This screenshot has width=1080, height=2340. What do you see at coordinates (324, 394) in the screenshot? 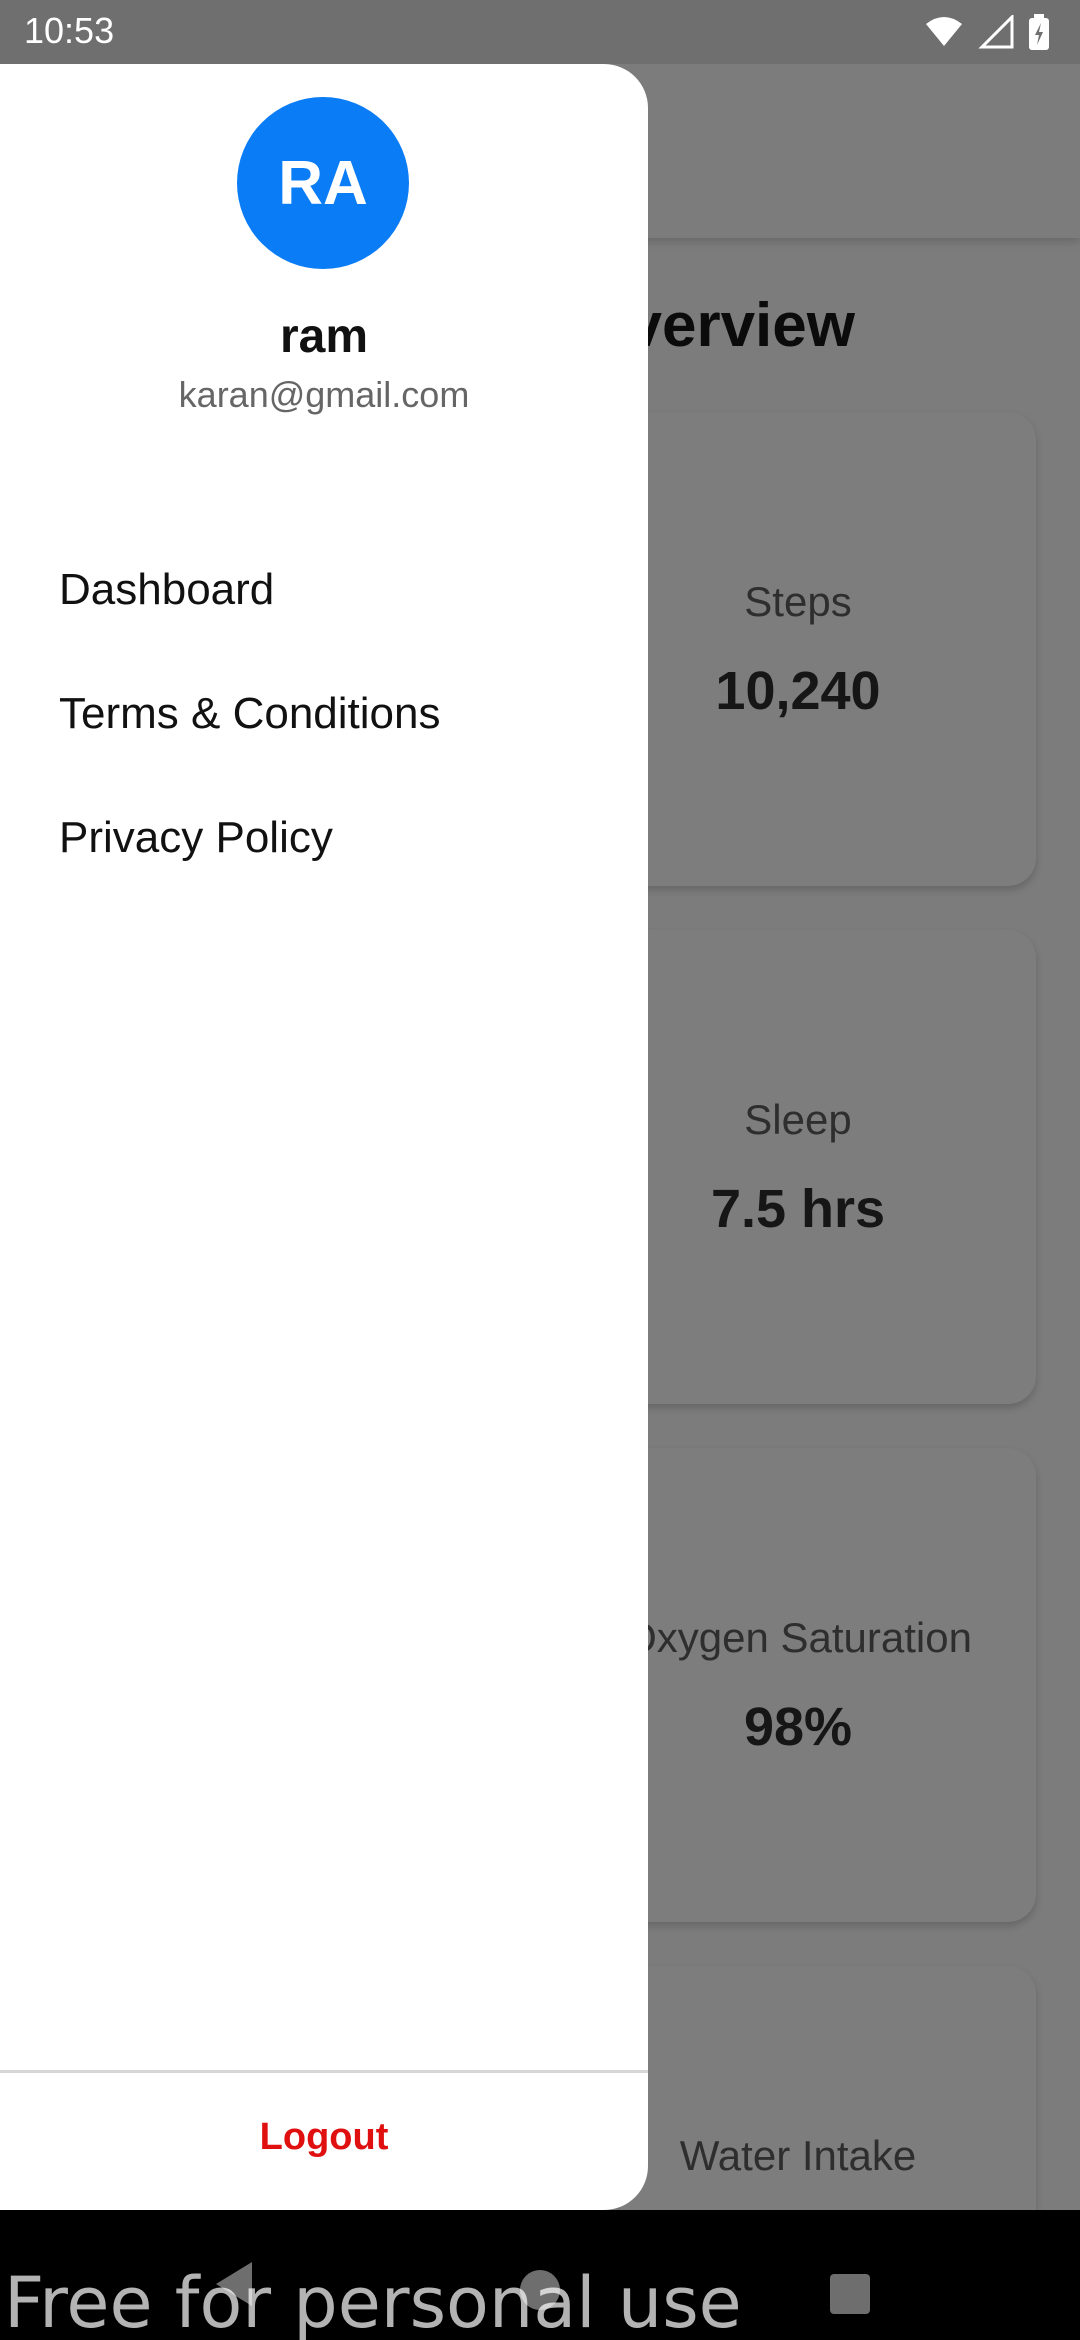
I see `user-email: karan@gmail.com` at bounding box center [324, 394].